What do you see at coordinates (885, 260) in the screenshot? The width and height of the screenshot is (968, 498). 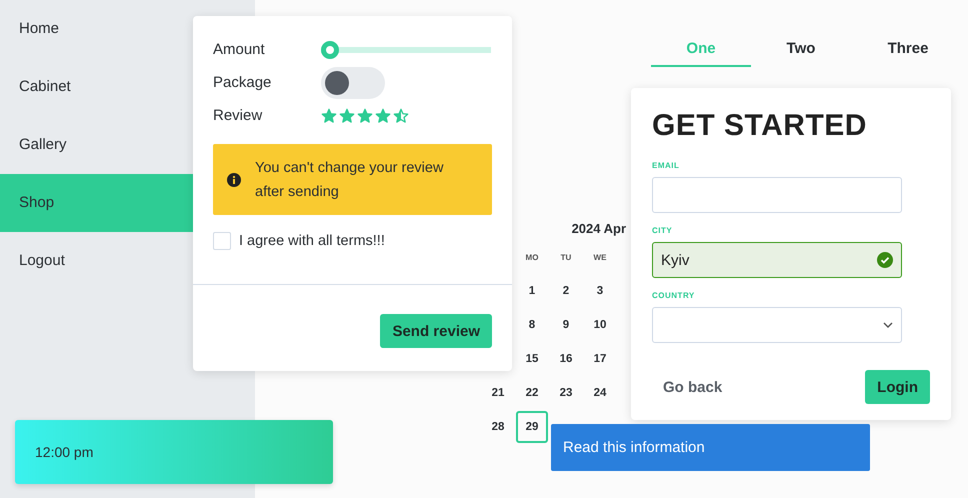 I see `check-circle-icon` at bounding box center [885, 260].